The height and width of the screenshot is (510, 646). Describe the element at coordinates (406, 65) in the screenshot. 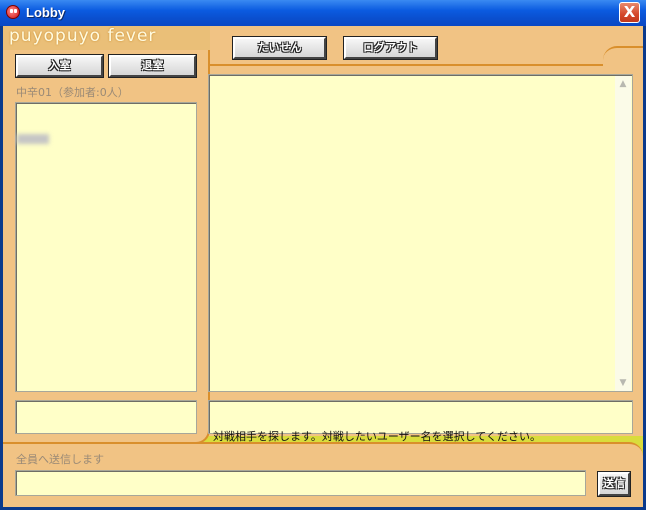

I see `top-frame-edge` at that location.